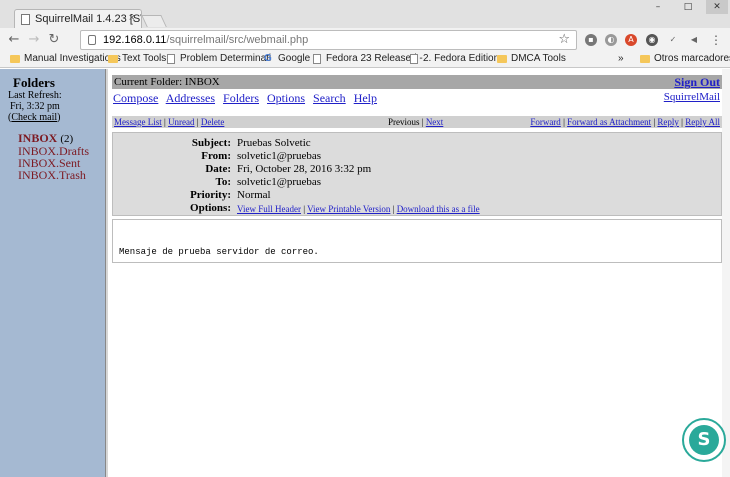 Image resolution: width=730 pixels, height=477 pixels. What do you see at coordinates (621, 58) in the screenshot?
I see `bookmarks-overflow: »` at bounding box center [621, 58].